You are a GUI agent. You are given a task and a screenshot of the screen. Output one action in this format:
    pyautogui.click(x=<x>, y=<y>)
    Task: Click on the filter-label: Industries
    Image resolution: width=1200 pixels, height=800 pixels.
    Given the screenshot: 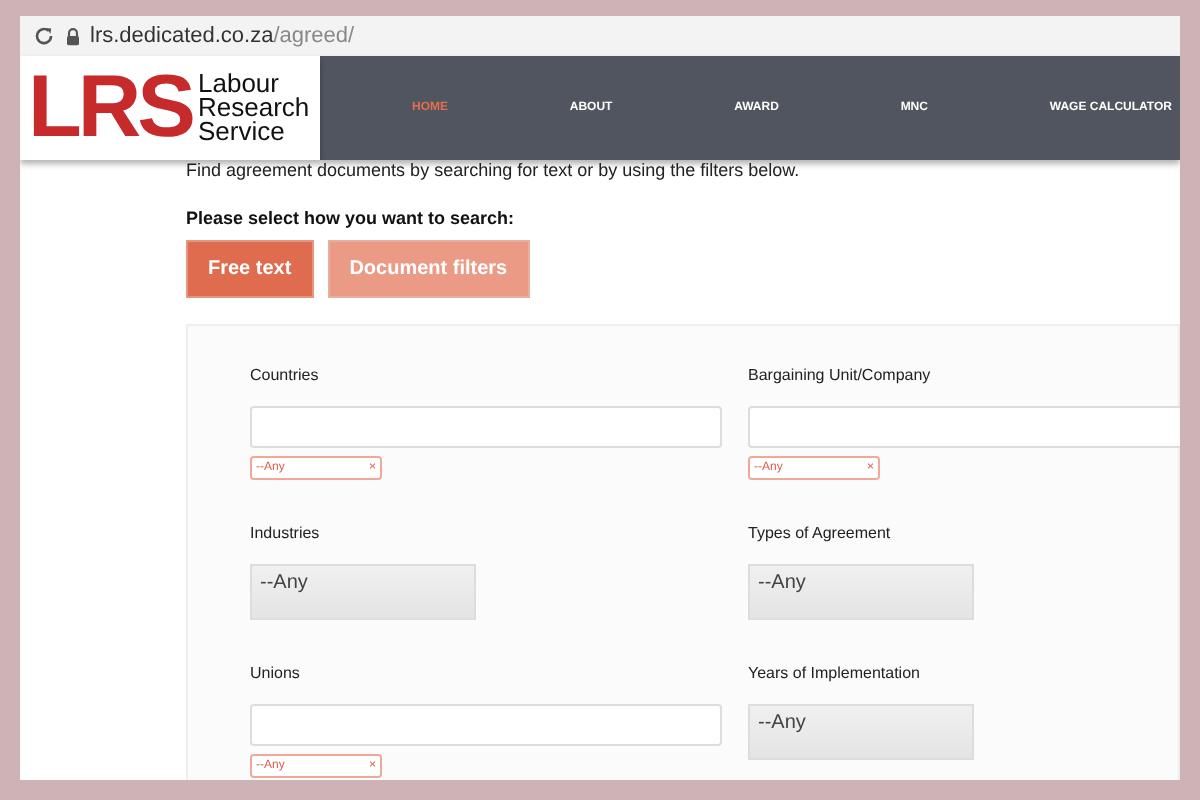 What is the action you would take?
    pyautogui.click(x=286, y=535)
    